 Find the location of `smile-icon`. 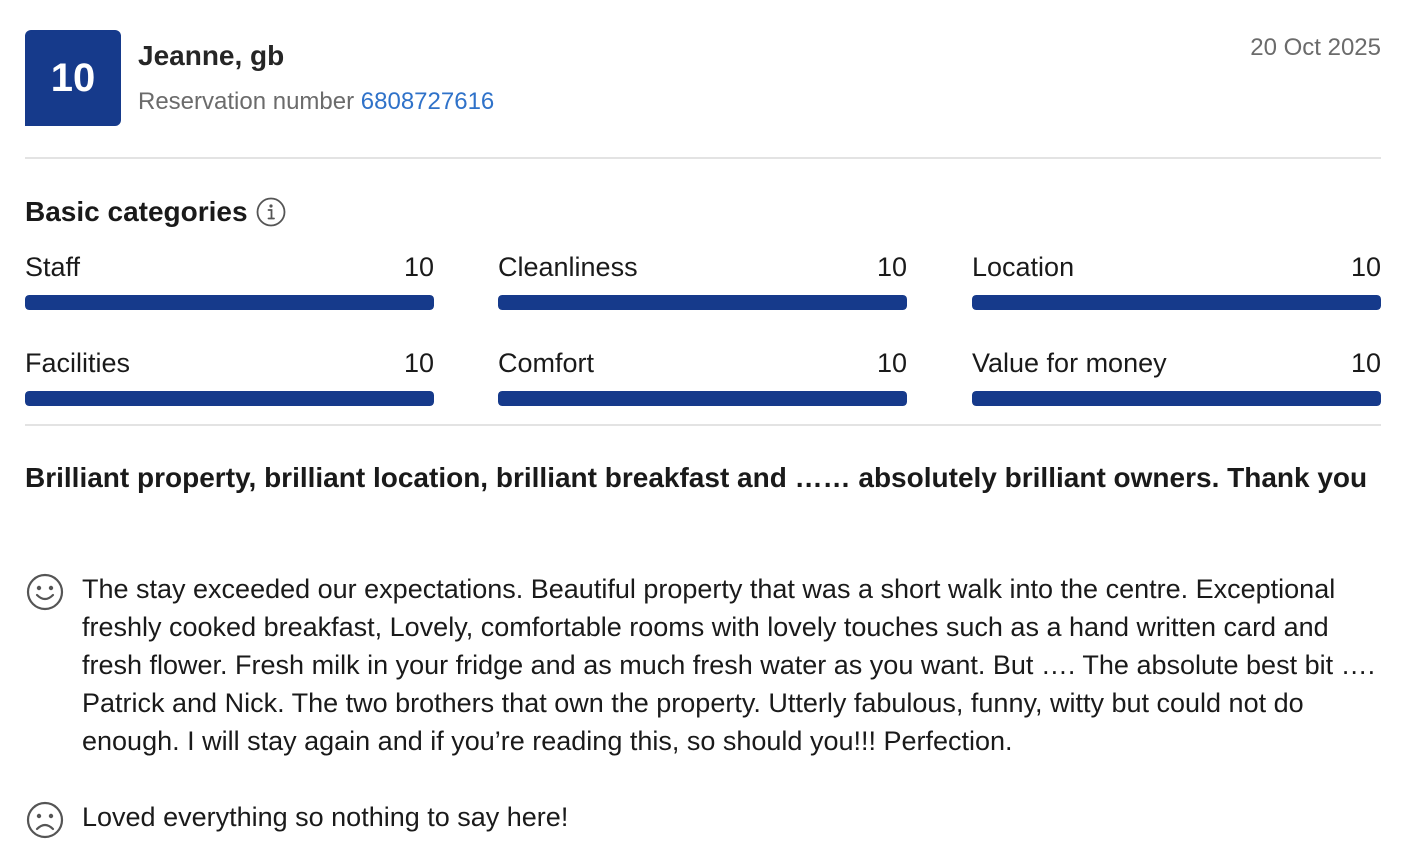

smile-icon is located at coordinates (45, 593).